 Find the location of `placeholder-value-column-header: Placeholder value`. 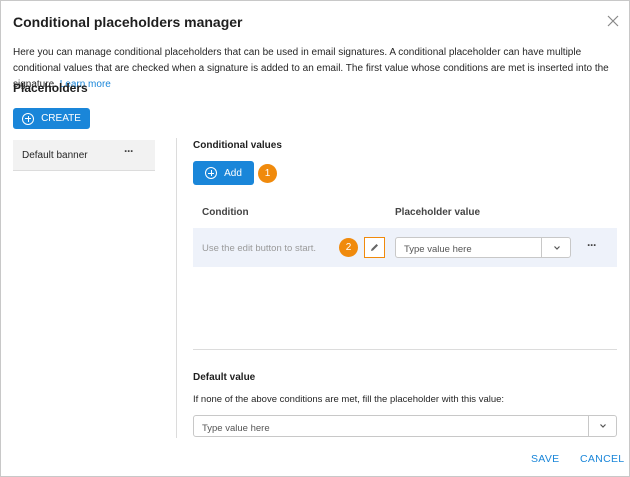

placeholder-value-column-header: Placeholder value is located at coordinates (438, 212).